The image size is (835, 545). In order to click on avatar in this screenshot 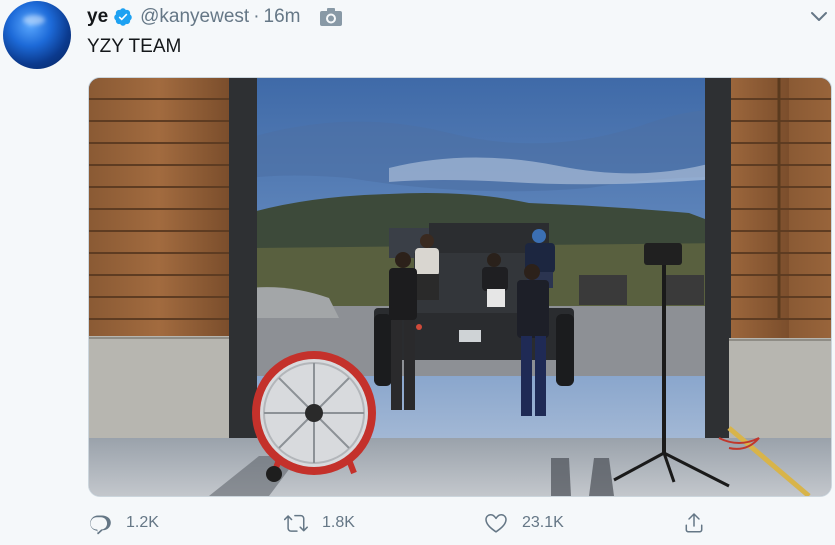, I will do `click(37, 35)`.